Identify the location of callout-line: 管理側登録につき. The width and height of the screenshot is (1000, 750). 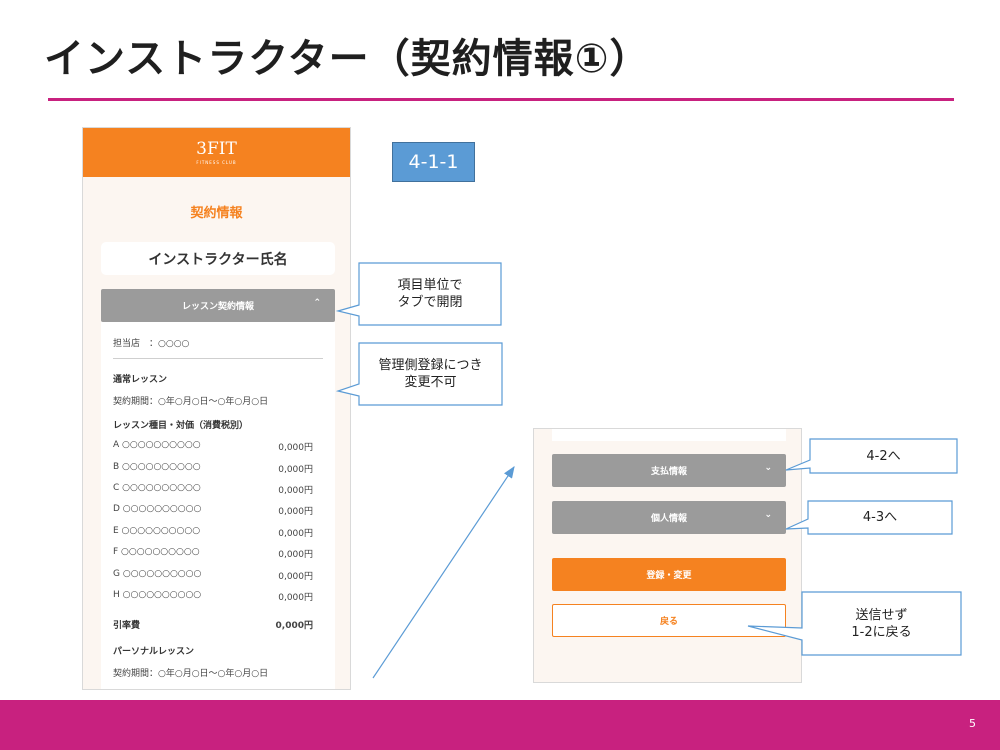
(430, 365).